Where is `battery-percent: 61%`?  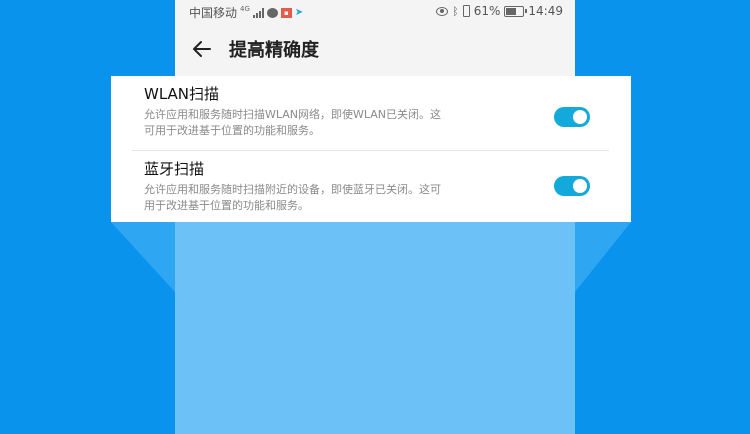 battery-percent: 61% is located at coordinates (487, 11).